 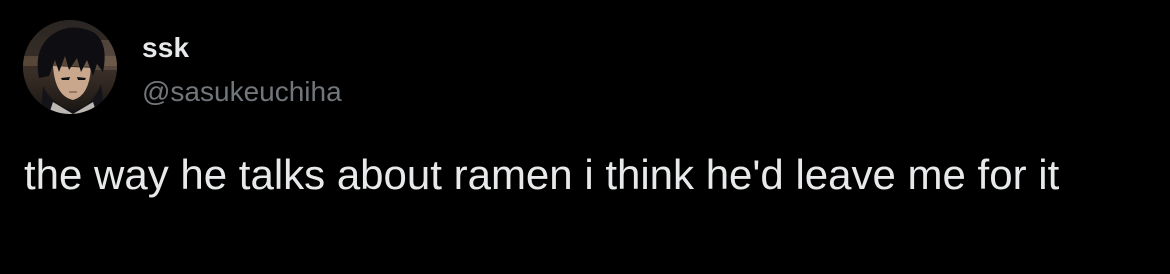 I want to click on user-handle: @sasukeuchiha, so click(x=242, y=92).